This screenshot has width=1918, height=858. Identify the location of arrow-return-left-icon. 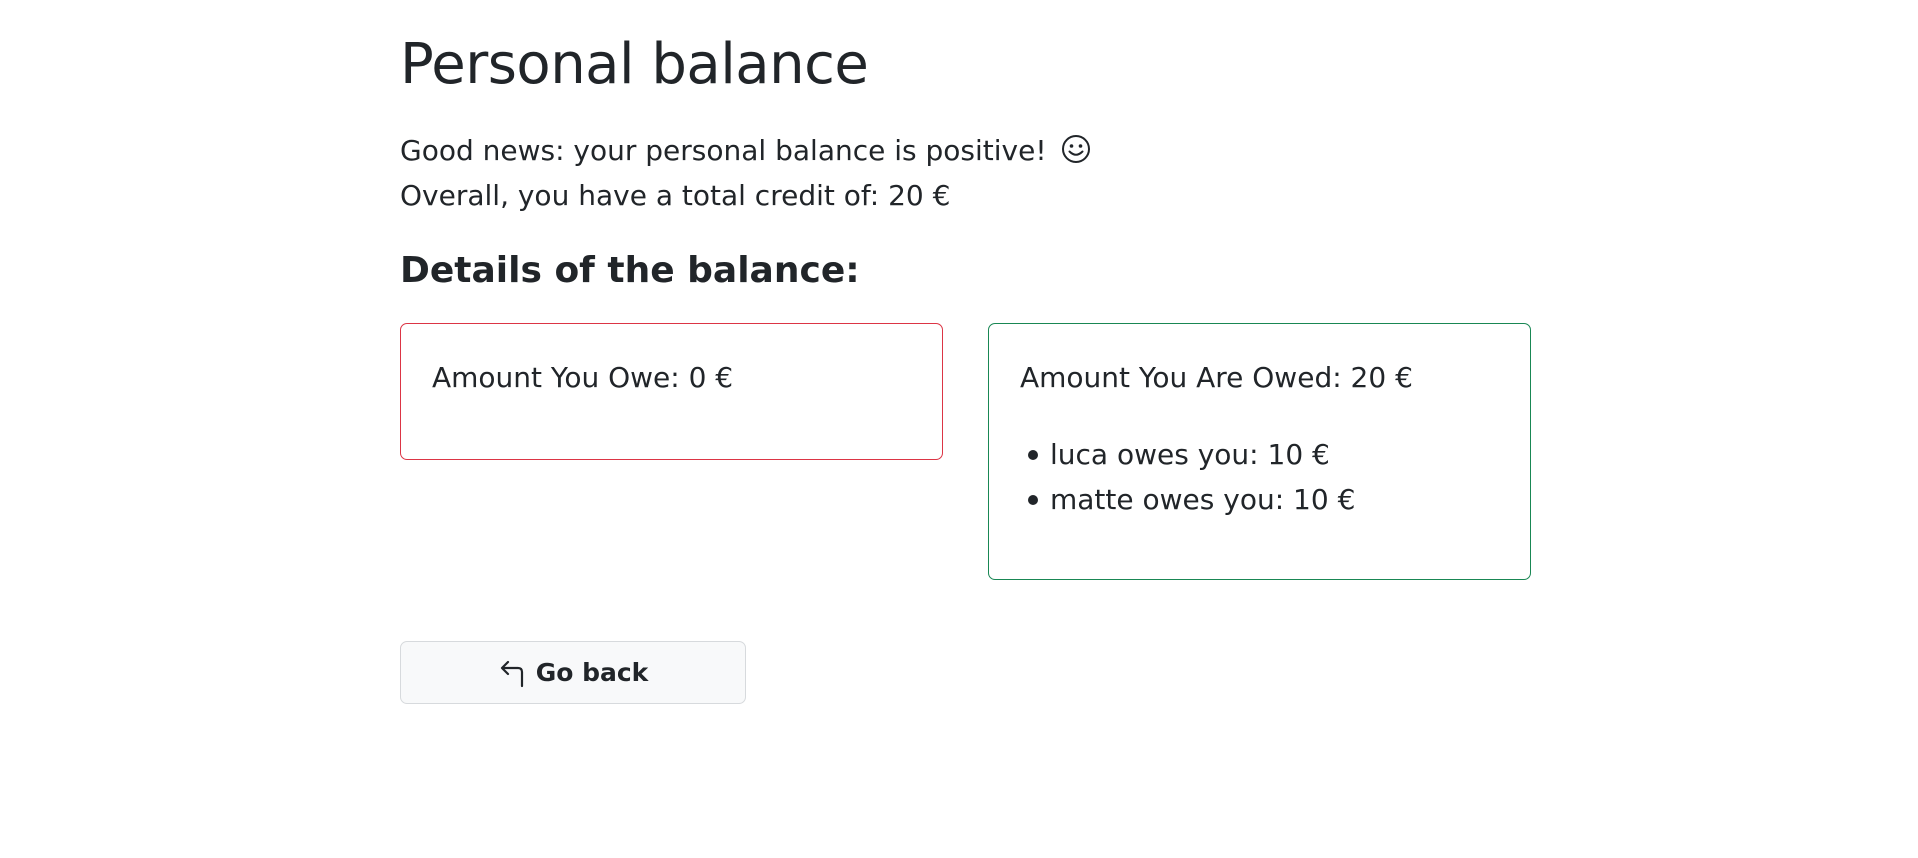
(513, 673).